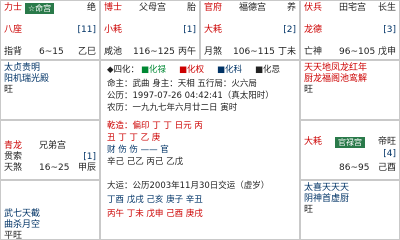  What do you see at coordinates (350, 142) in the screenshot?
I see `guanlu-tag: 官禄宫` at bounding box center [350, 142].